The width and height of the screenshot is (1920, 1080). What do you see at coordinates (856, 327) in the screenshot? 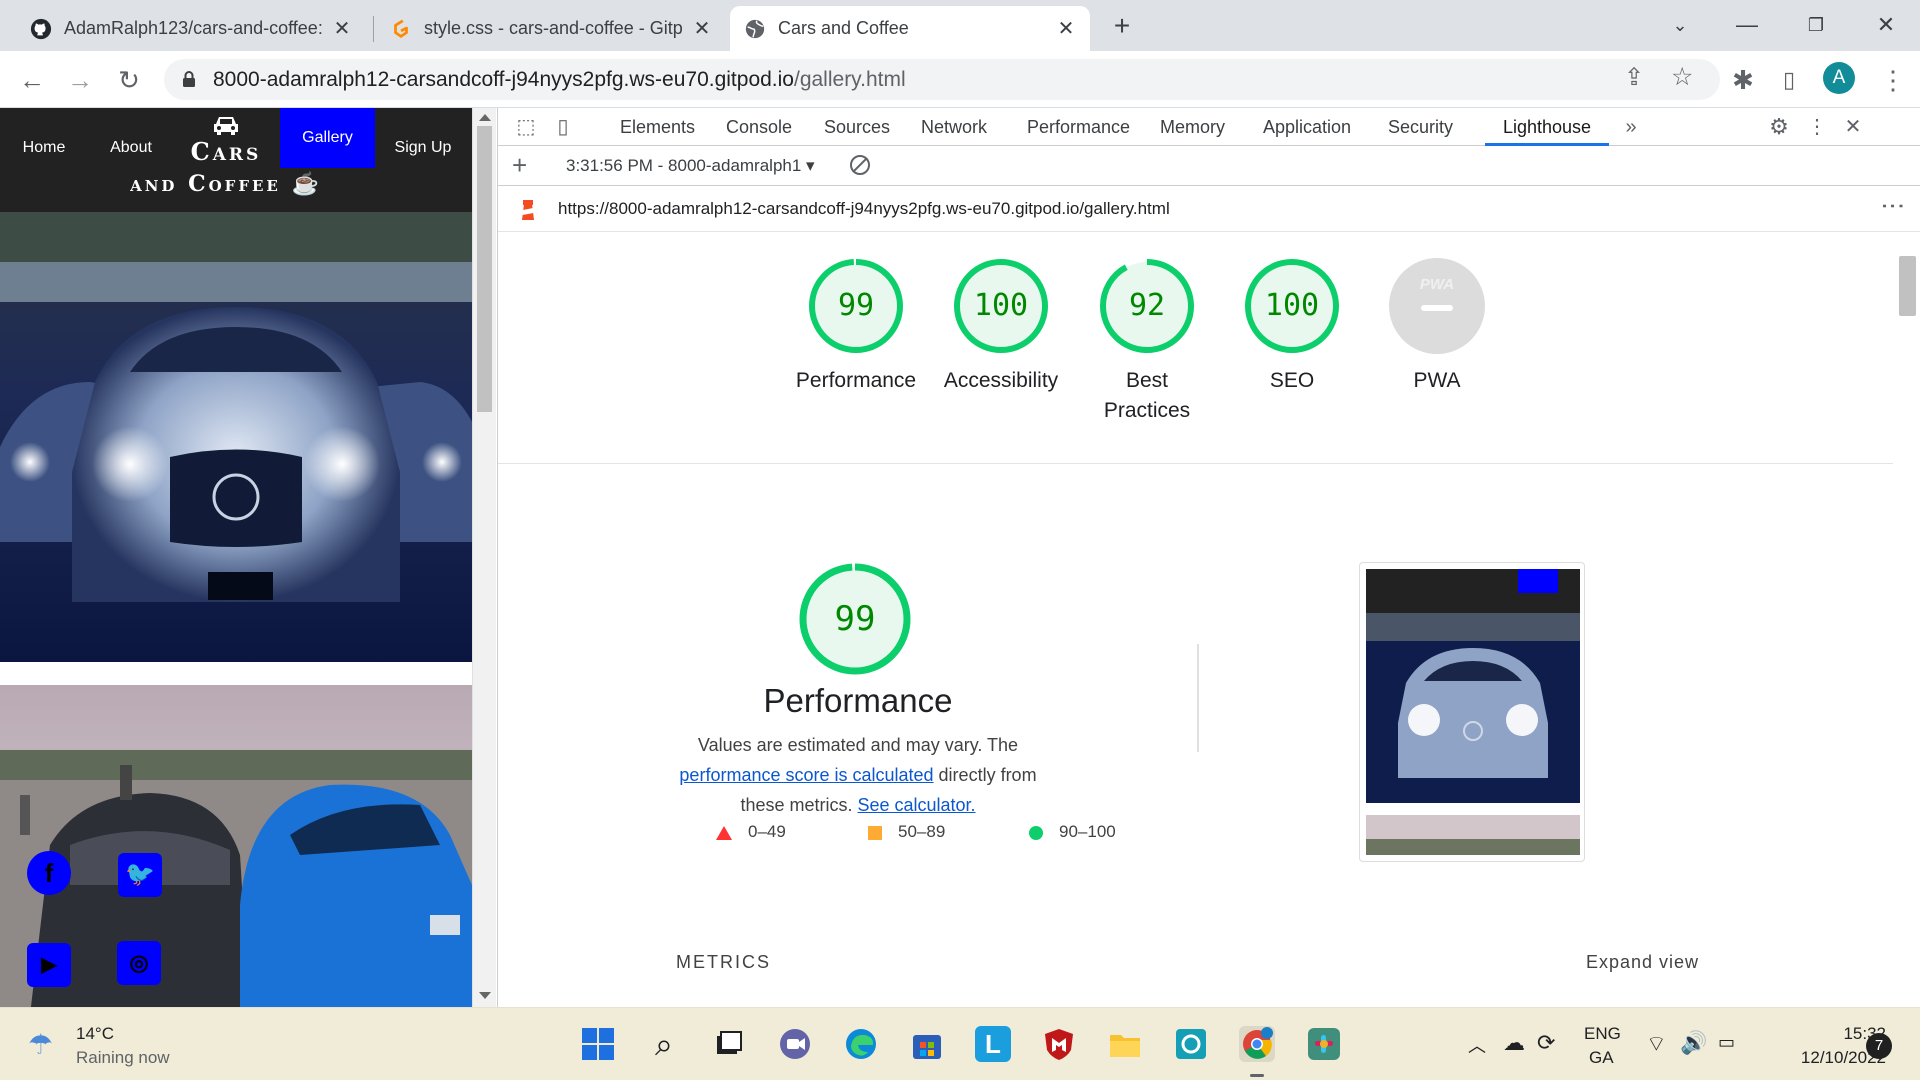
I see `gauge-performance: 99 Performance` at bounding box center [856, 327].